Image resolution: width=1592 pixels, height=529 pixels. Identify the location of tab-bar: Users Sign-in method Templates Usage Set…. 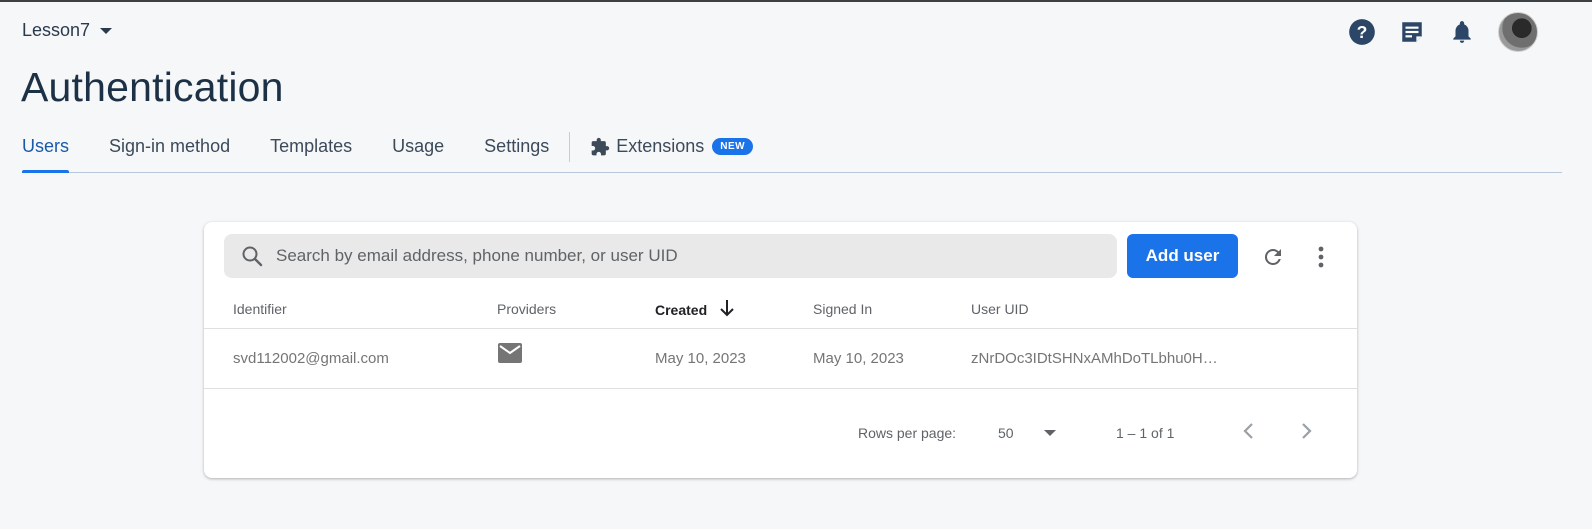
(792, 151).